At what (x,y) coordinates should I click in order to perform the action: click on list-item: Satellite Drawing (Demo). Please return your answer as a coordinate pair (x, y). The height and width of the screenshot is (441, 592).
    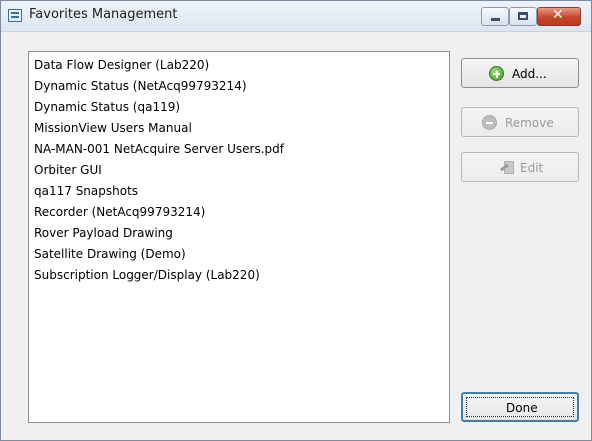
    Looking at the image, I should click on (110, 254).